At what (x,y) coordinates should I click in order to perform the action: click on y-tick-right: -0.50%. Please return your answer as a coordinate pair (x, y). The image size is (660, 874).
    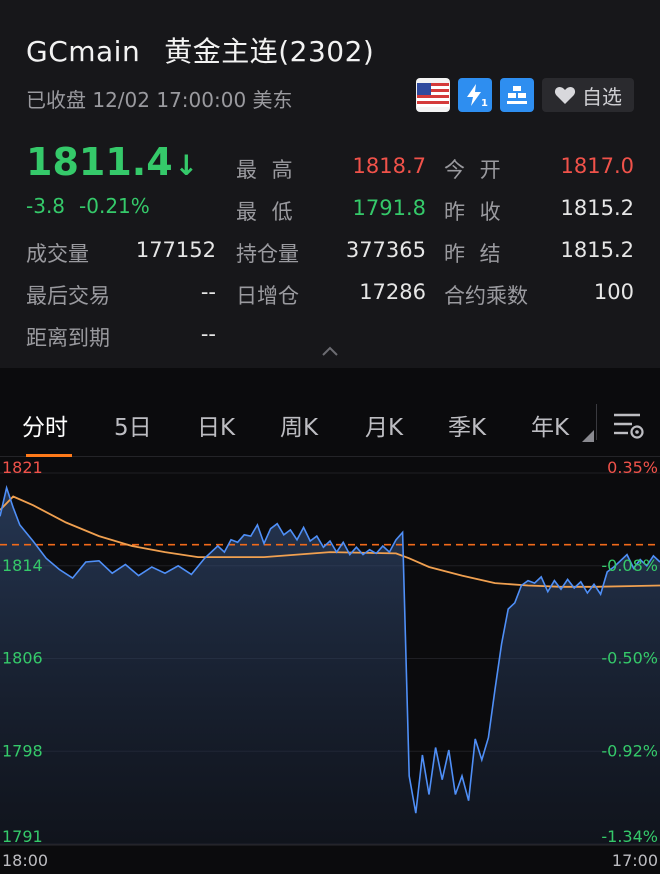
    Looking at the image, I should click on (629, 658).